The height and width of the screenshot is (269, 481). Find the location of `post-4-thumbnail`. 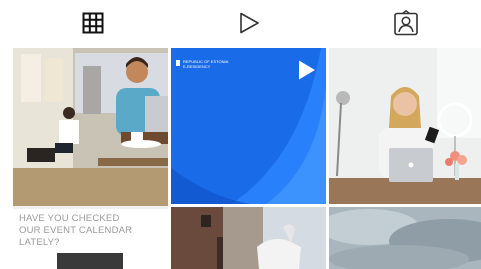

post-4-thumbnail is located at coordinates (248, 238).